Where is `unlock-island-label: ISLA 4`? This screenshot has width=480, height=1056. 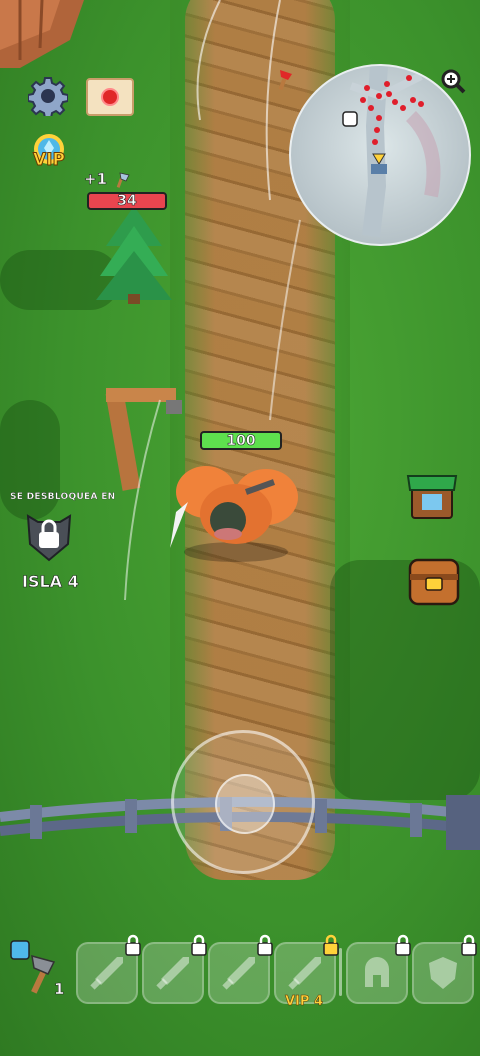 unlock-island-label: ISLA 4 is located at coordinates (50, 582).